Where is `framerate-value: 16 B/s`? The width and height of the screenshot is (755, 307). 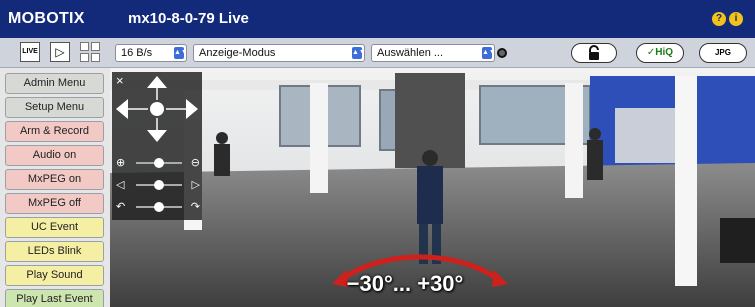
framerate-value: 16 B/s is located at coordinates (137, 53).